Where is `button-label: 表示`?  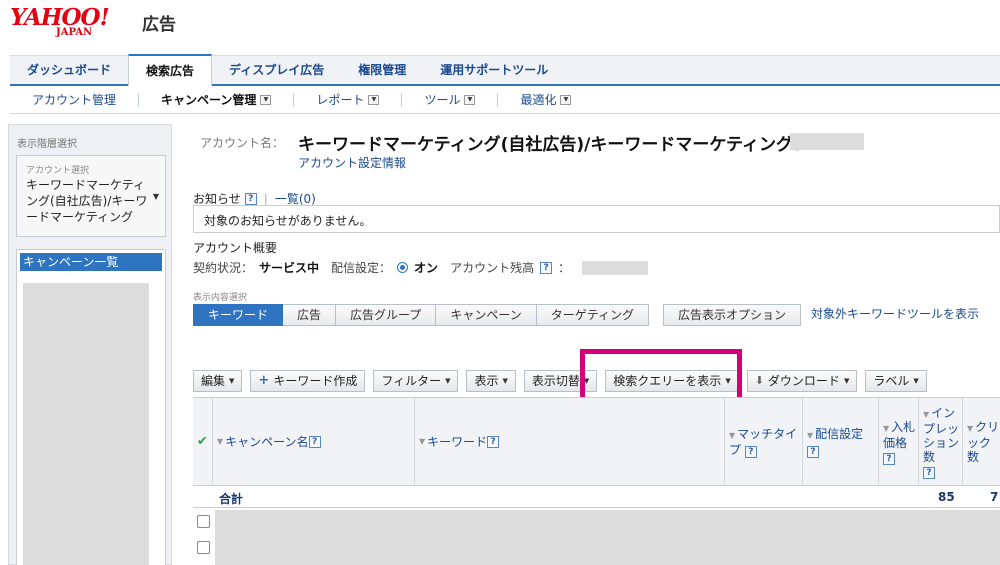
button-label: 表示 is located at coordinates (486, 381).